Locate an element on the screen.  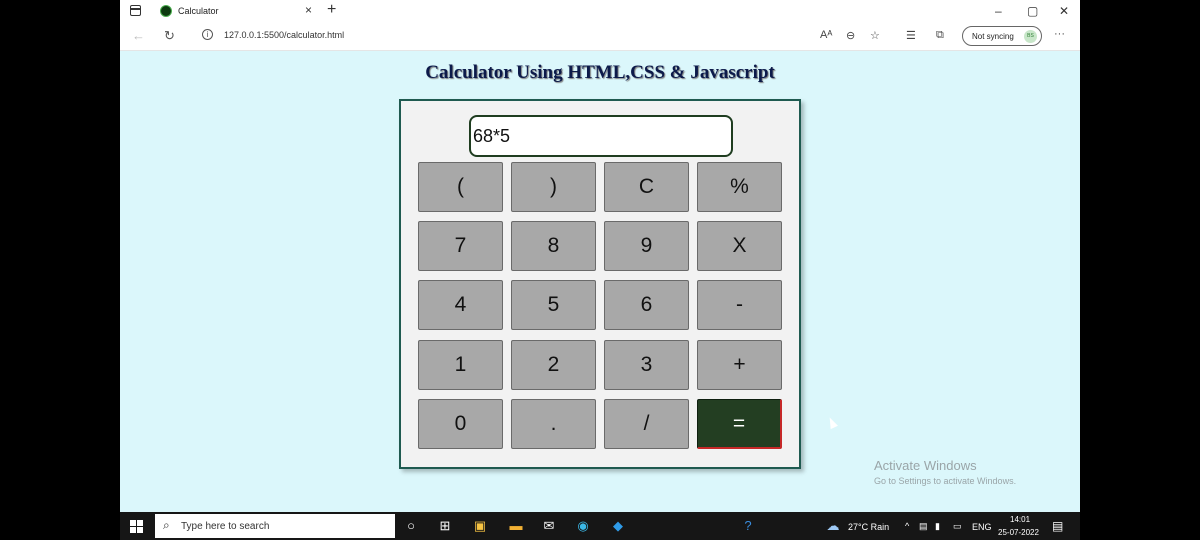
clock-time: 14:01 is located at coordinates (1020, 519).